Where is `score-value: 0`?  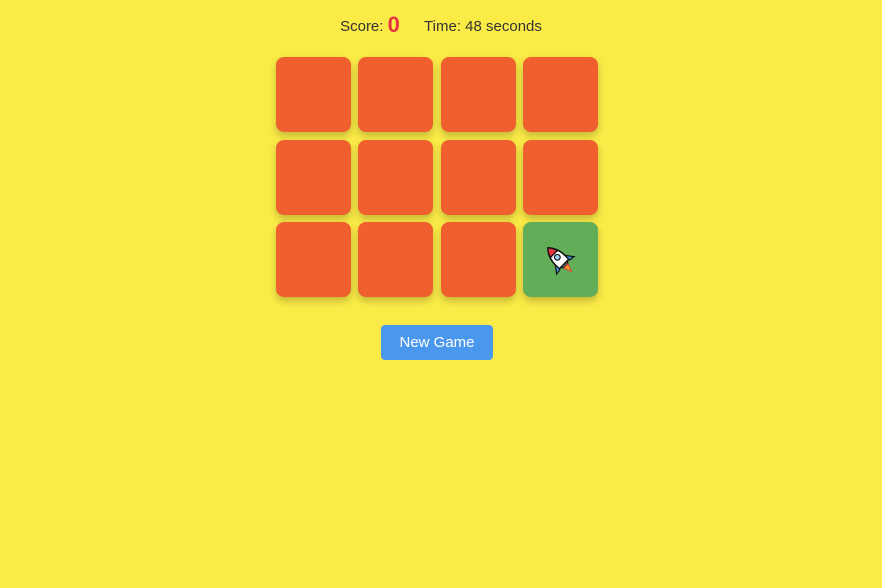 score-value: 0 is located at coordinates (393, 24).